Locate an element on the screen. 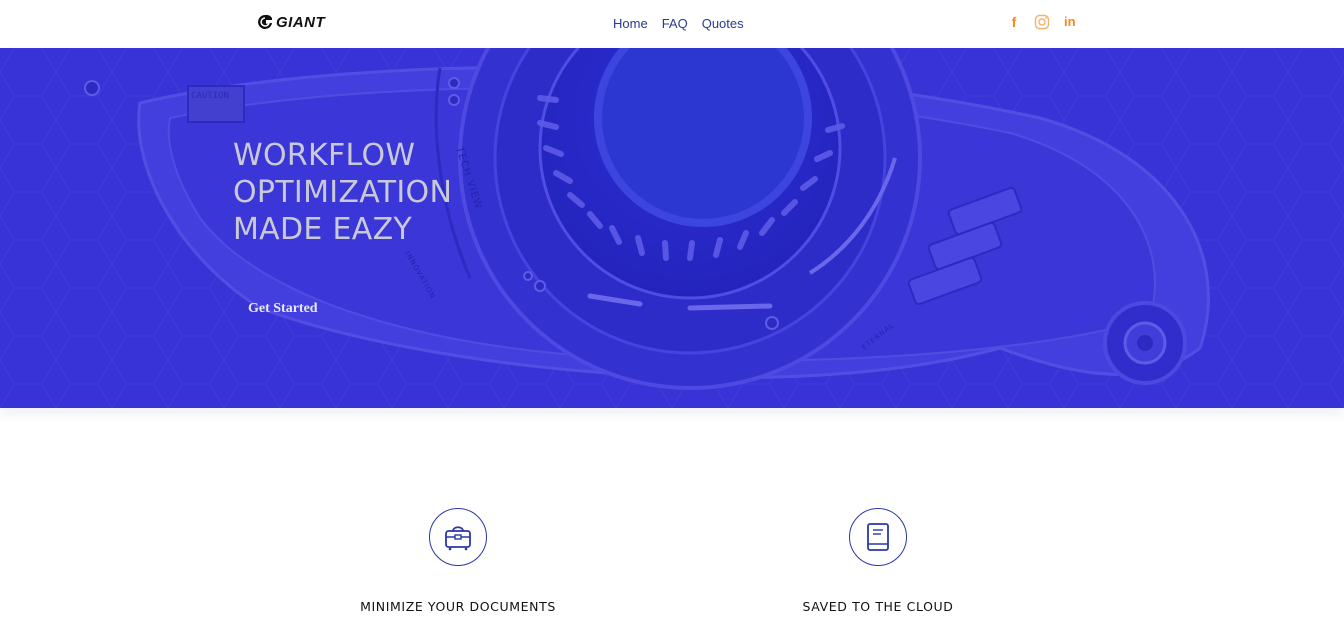 The height and width of the screenshot is (634, 1344). instagram-icon is located at coordinates (1042, 22).